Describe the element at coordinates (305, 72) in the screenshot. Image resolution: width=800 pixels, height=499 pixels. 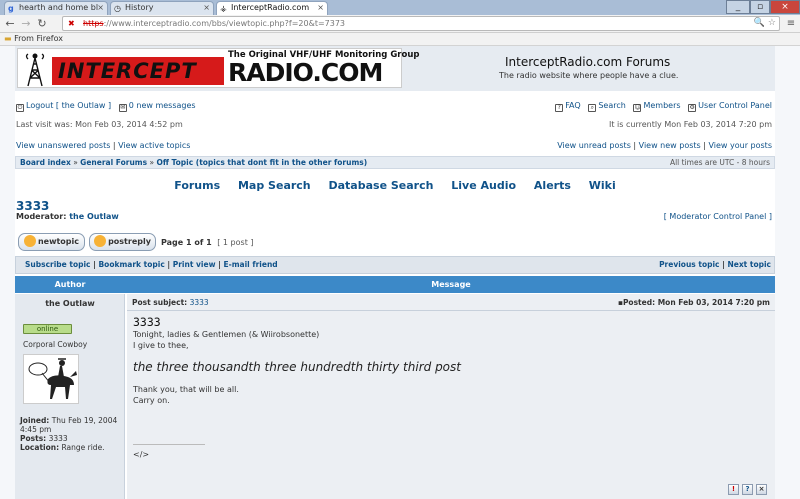
I see `logo-radio-text: RADIO.COM` at that location.